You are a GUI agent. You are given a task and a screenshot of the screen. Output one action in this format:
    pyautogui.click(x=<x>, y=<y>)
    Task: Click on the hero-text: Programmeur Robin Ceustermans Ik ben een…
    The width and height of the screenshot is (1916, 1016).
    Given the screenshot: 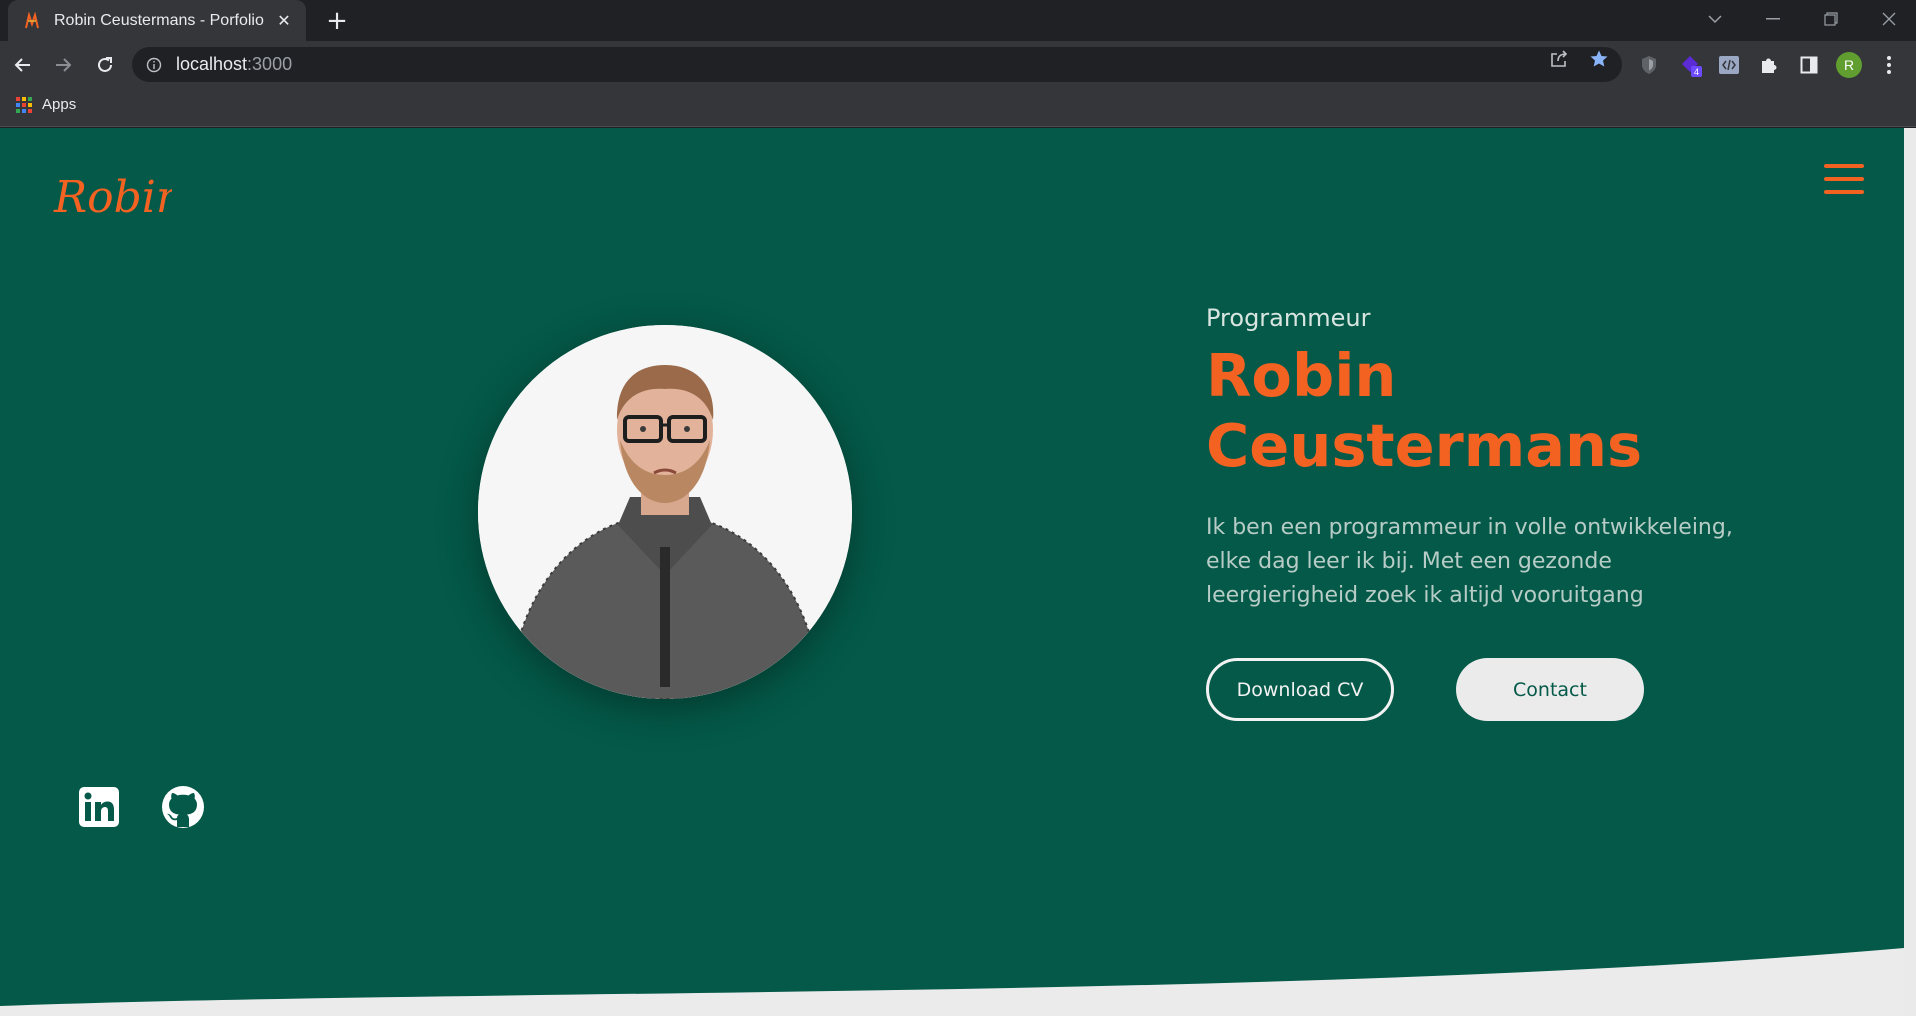 What is the action you would take?
    pyautogui.click(x=1506, y=458)
    